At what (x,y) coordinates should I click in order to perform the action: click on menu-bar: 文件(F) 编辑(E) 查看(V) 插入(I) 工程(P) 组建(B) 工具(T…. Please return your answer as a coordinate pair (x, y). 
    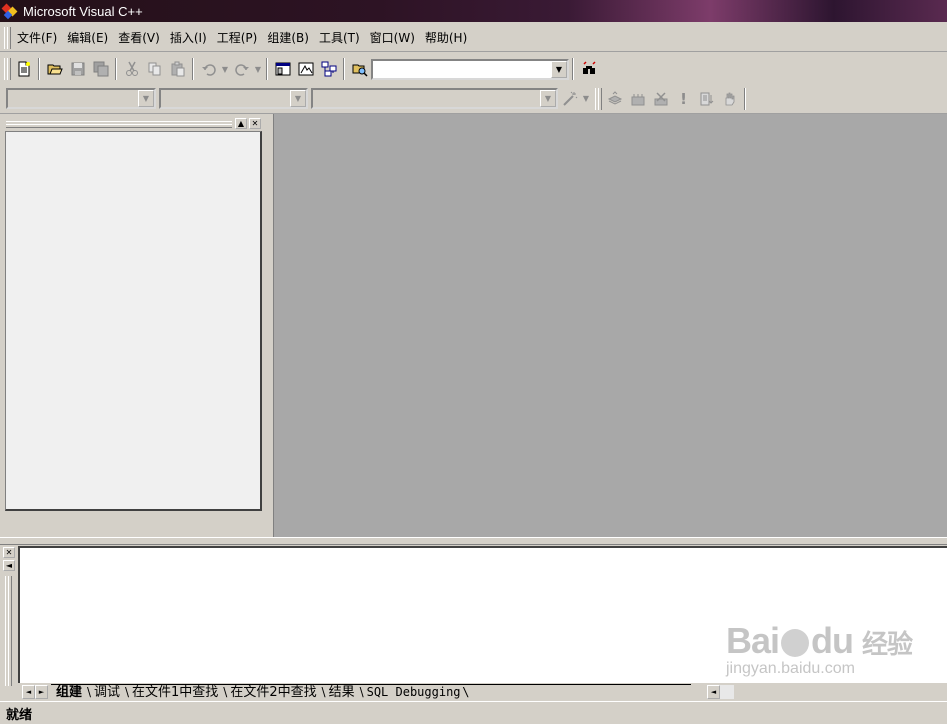
    Looking at the image, I should click on (473, 38).